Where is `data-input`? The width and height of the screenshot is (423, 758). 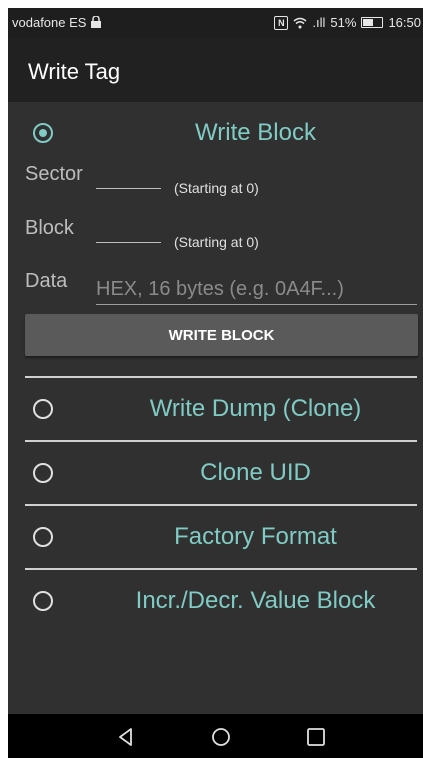
data-input is located at coordinates (256, 289).